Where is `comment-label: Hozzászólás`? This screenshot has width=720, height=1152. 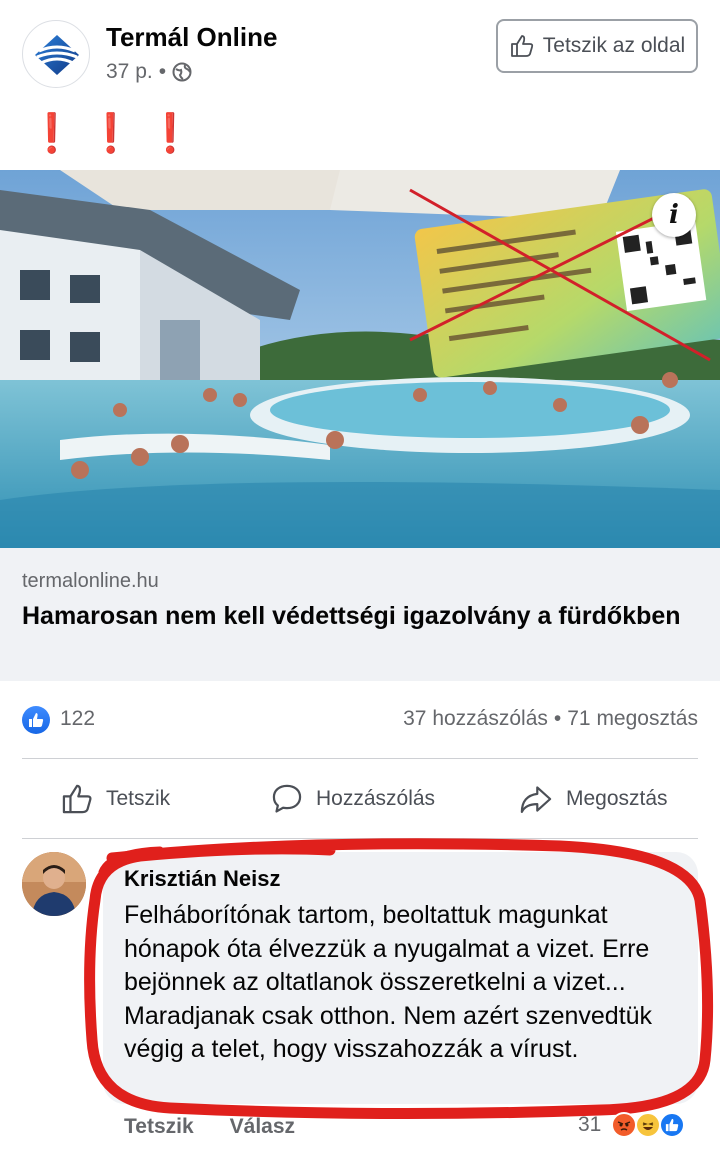
comment-label: Hozzászólás is located at coordinates (376, 798).